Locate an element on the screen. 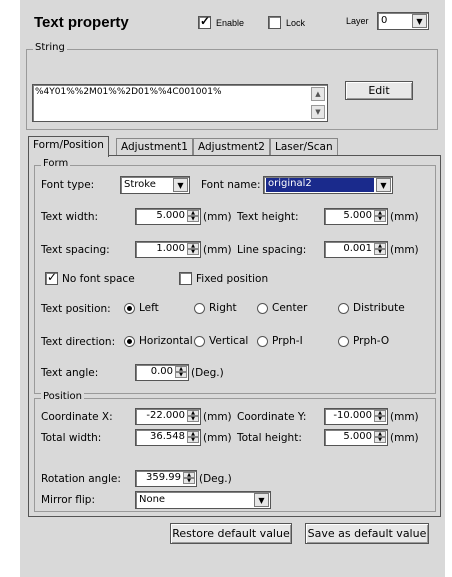 The width and height of the screenshot is (452, 577). enable-checkbox: Enable is located at coordinates (221, 21).